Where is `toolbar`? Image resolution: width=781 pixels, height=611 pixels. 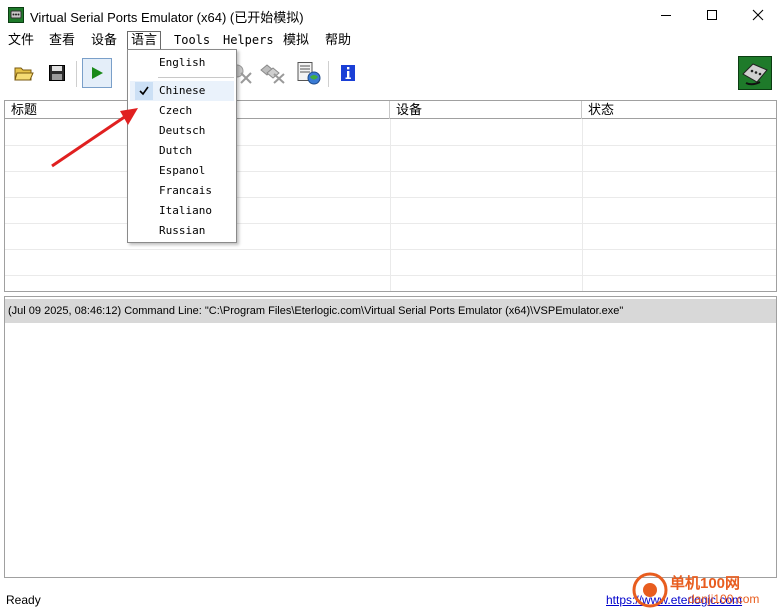 toolbar is located at coordinates (390, 74).